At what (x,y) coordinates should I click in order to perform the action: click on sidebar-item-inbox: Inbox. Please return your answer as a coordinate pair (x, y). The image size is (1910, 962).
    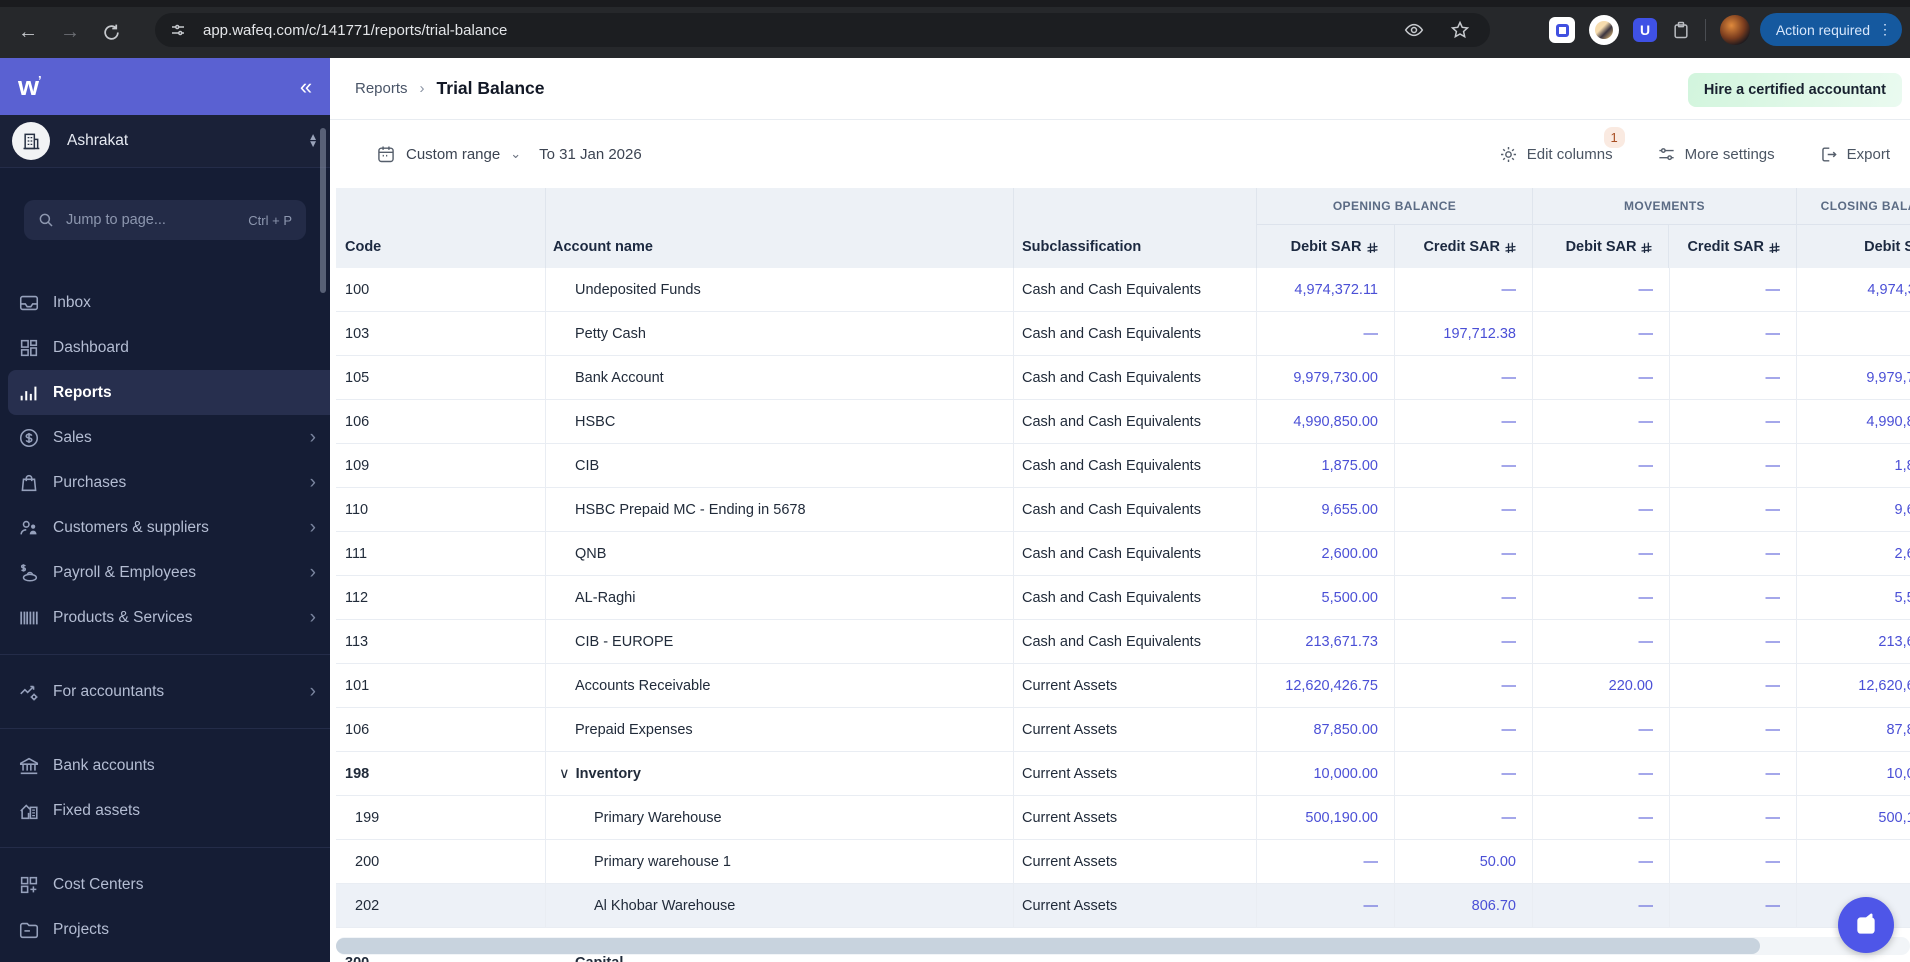
    Looking at the image, I should click on (165, 302).